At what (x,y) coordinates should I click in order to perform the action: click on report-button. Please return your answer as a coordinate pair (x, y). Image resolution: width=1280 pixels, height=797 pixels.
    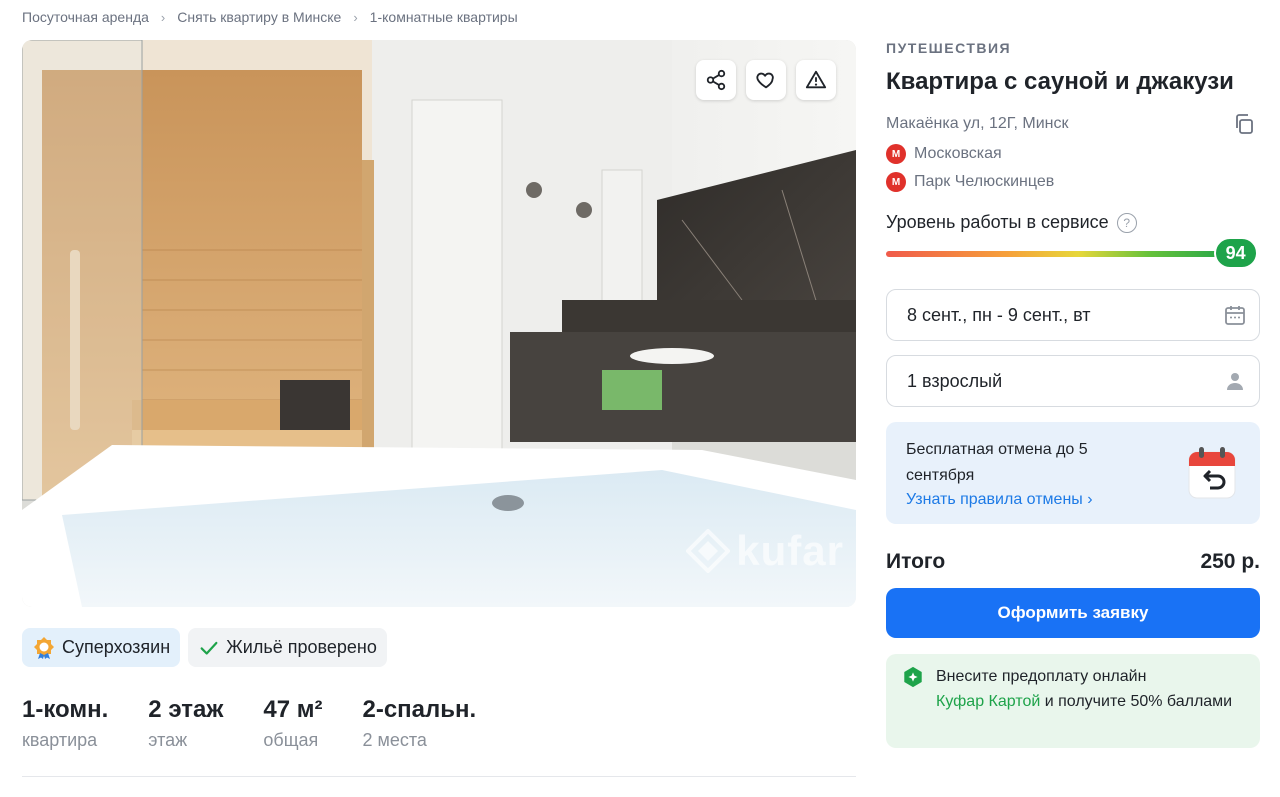
    Looking at the image, I should click on (816, 80).